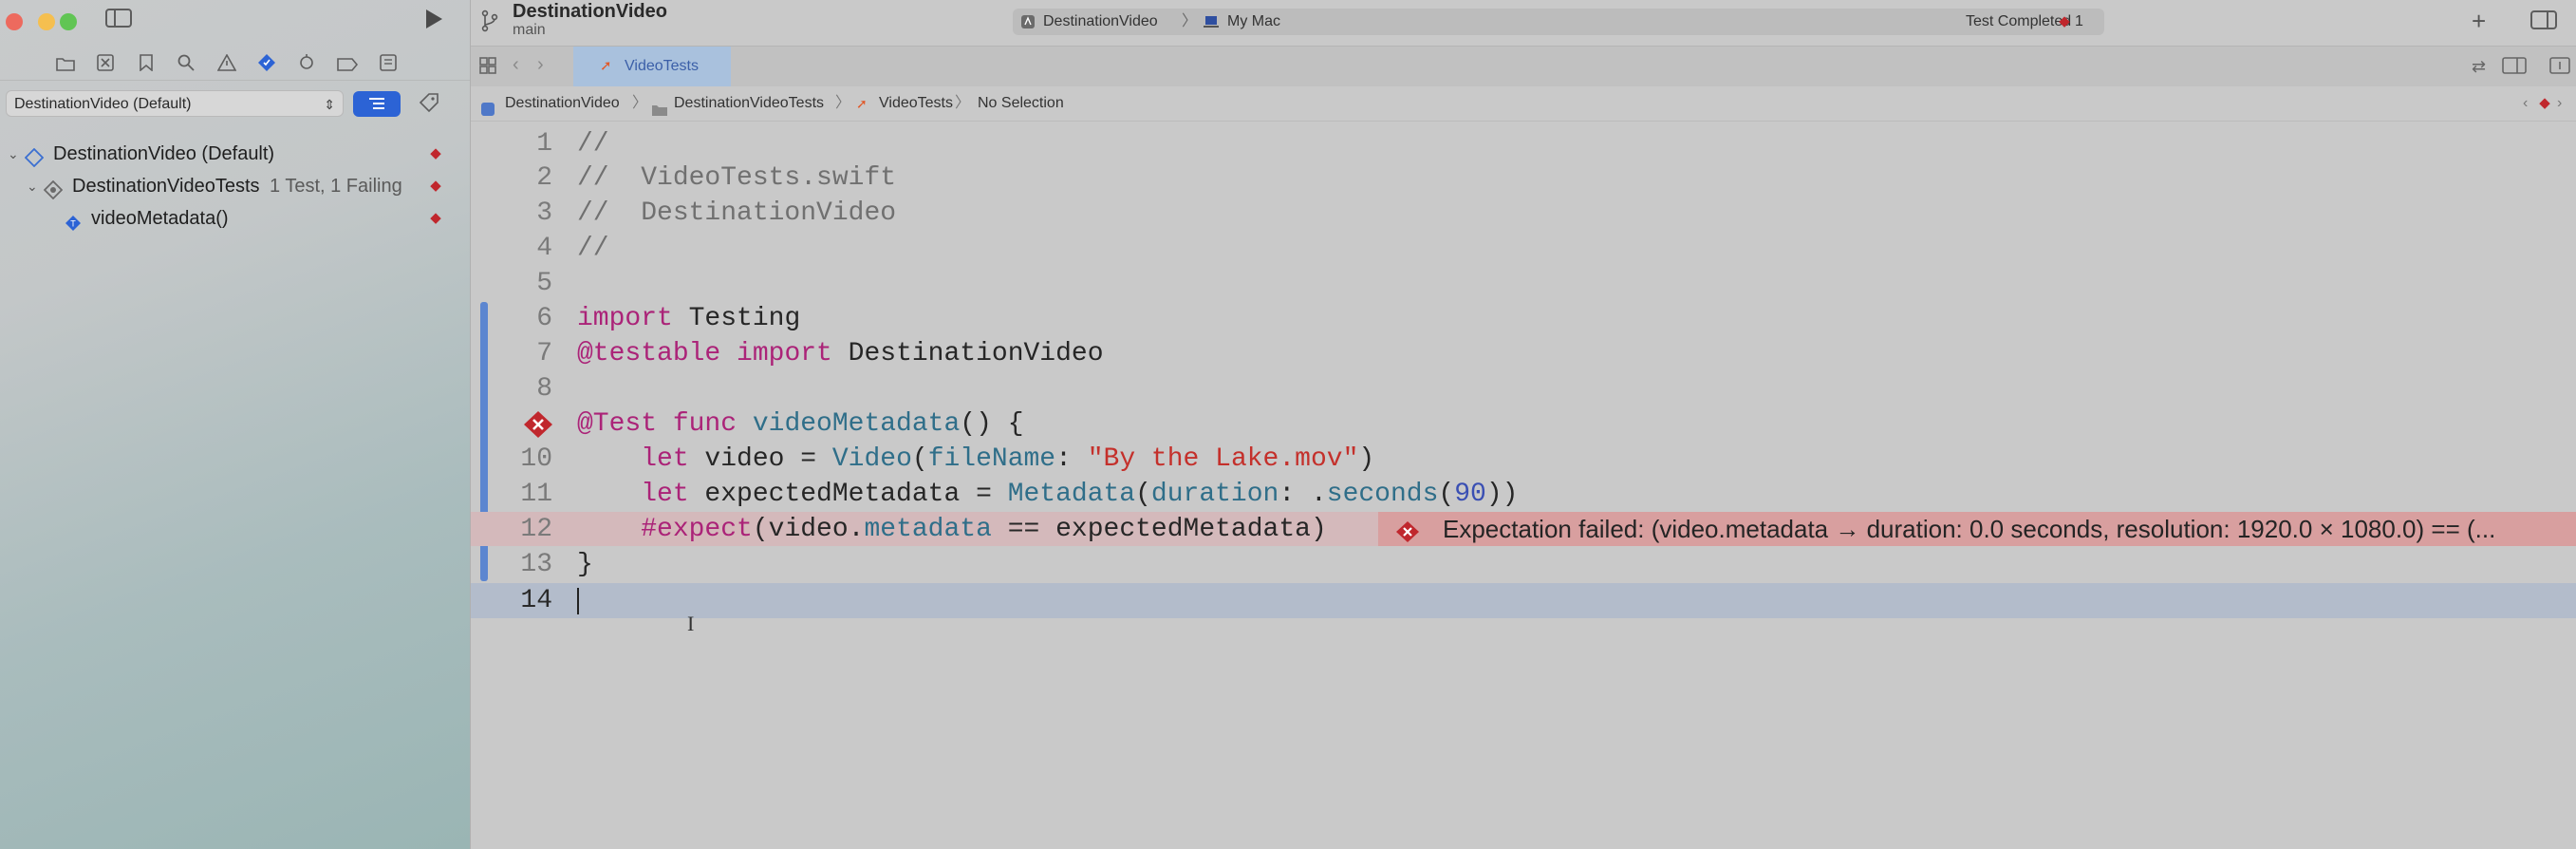 The height and width of the screenshot is (849, 2576). What do you see at coordinates (103, 104) in the screenshot?
I see `scheme-selector-label: DestinationVideo (Default)` at bounding box center [103, 104].